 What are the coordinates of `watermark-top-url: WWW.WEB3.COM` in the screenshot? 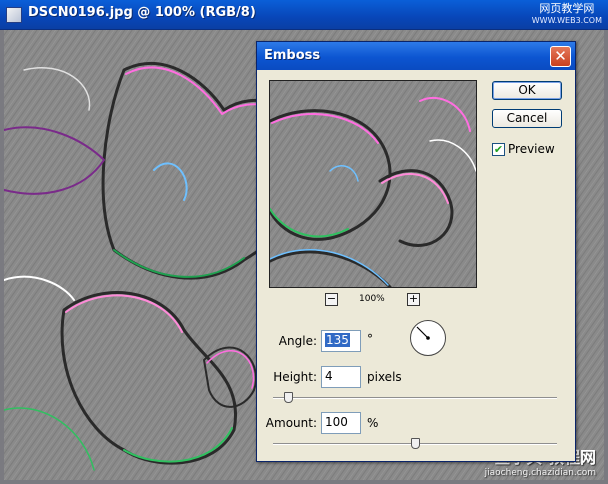 It's located at (566, 20).